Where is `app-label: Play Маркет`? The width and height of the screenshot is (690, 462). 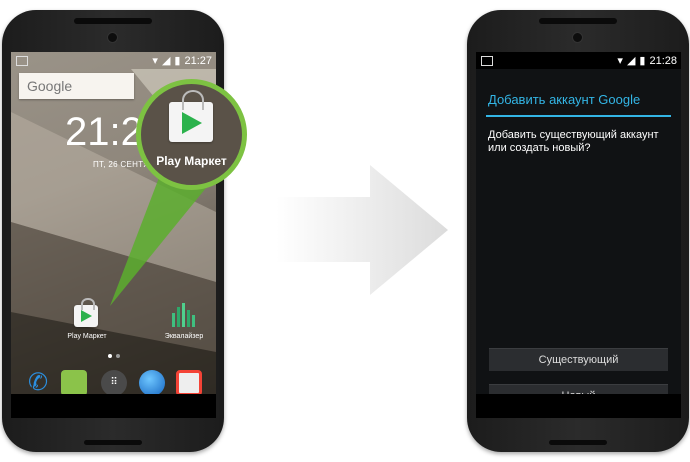 app-label: Play Маркет is located at coordinates (87, 336).